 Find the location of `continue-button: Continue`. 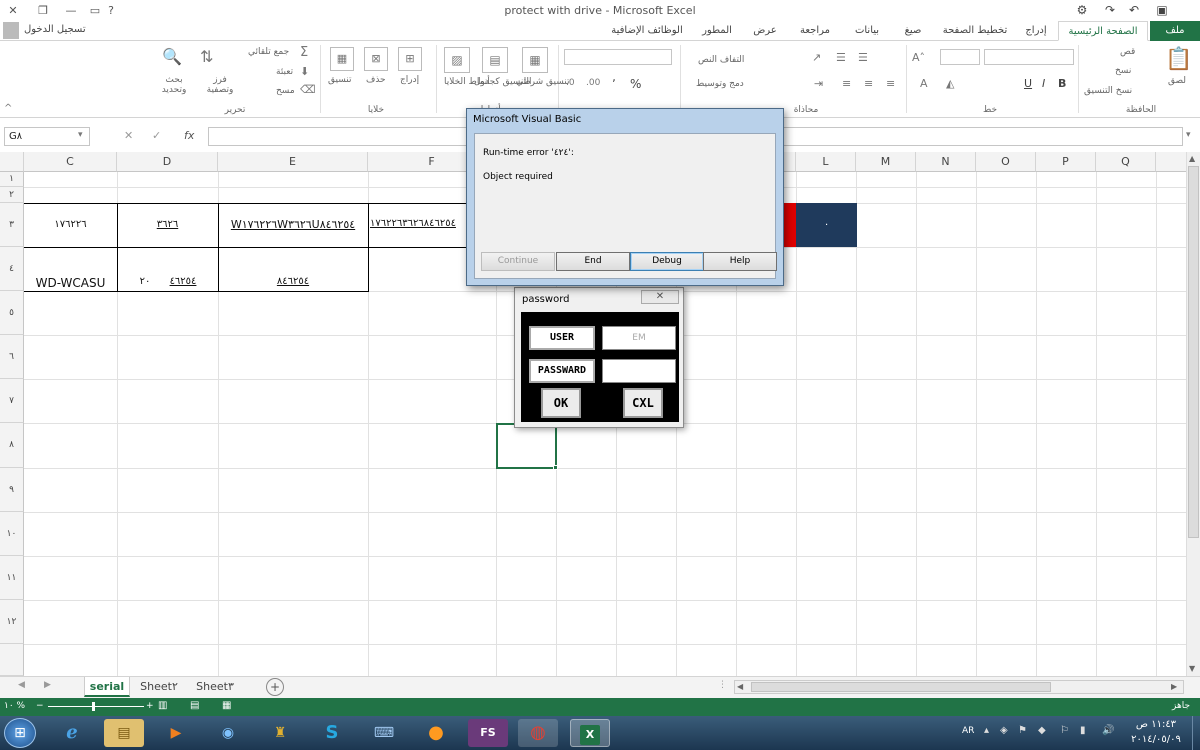

continue-button: Continue is located at coordinates (518, 261).